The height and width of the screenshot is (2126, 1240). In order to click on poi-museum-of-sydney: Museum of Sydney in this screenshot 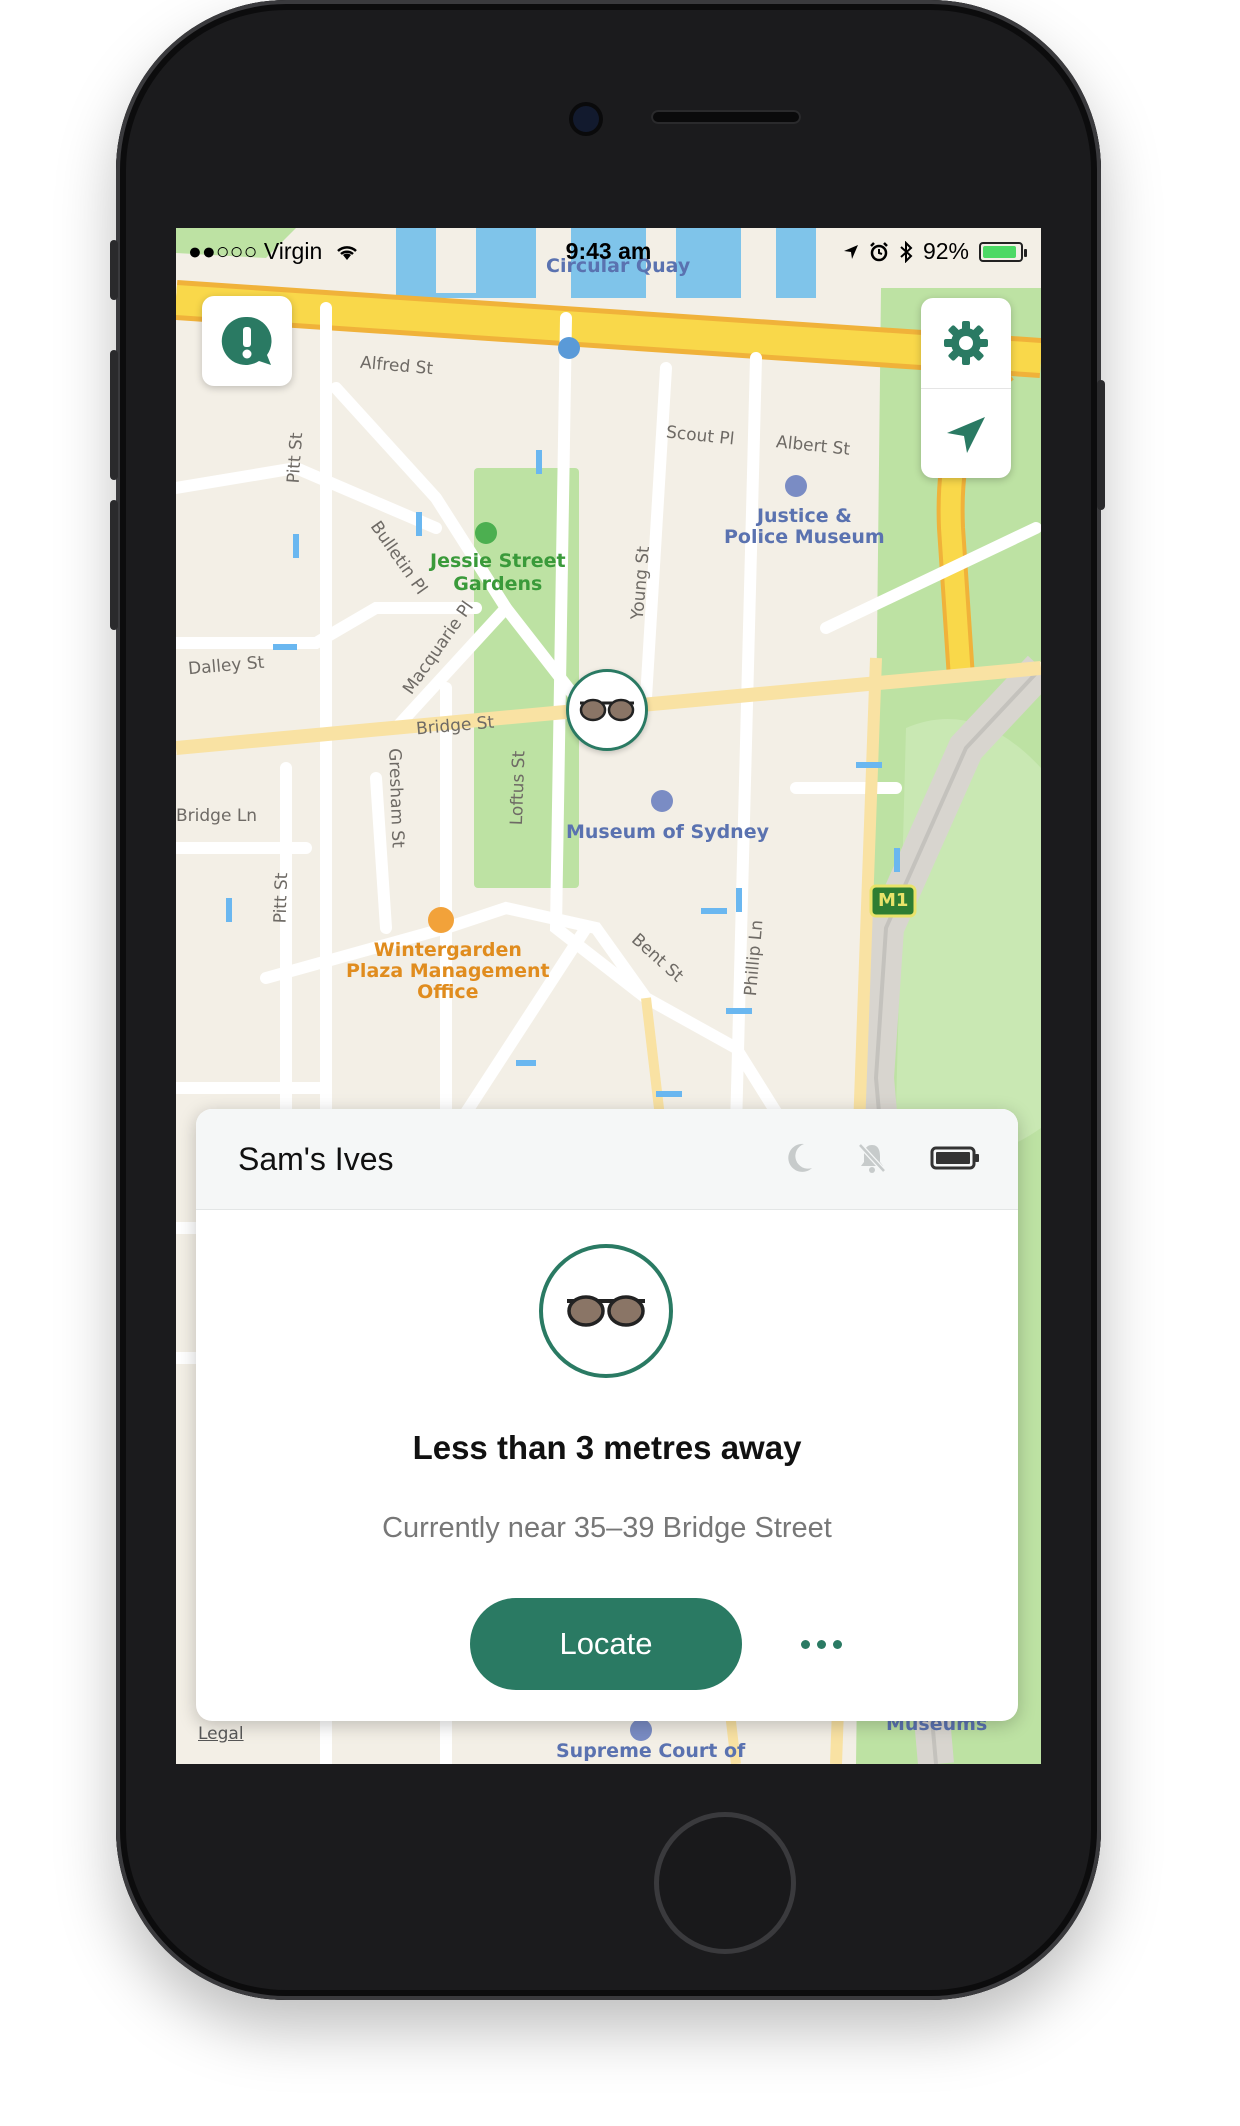, I will do `click(667, 832)`.